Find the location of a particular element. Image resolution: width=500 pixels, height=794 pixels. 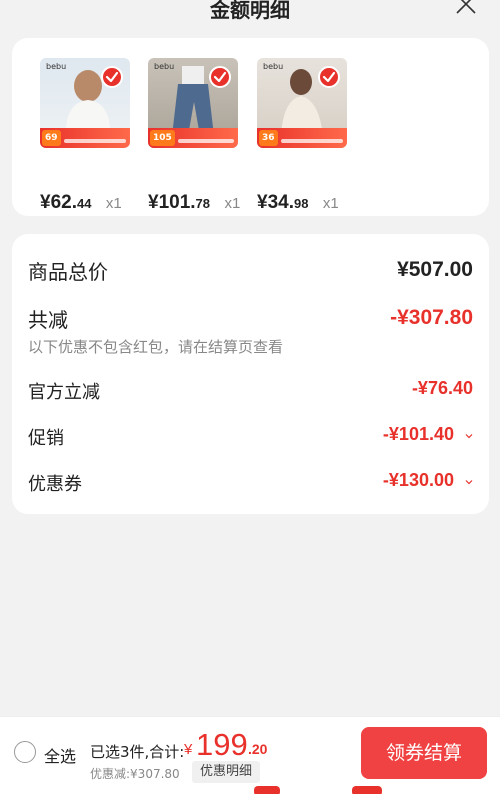

promo-label: 促销 is located at coordinates (46, 438).